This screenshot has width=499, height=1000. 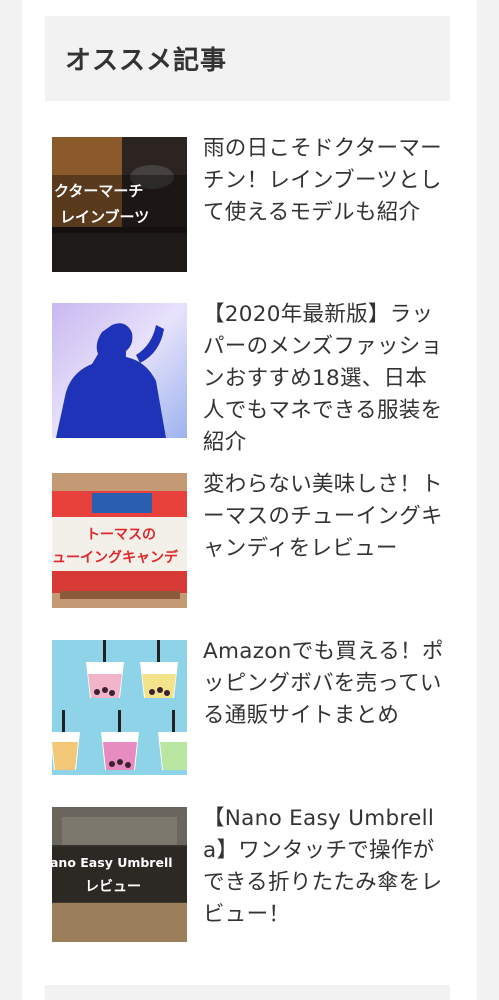 What do you see at coordinates (119, 874) in the screenshot?
I see `umbrella-box-photo-icon: ano Easy Umbrell レビュー` at bounding box center [119, 874].